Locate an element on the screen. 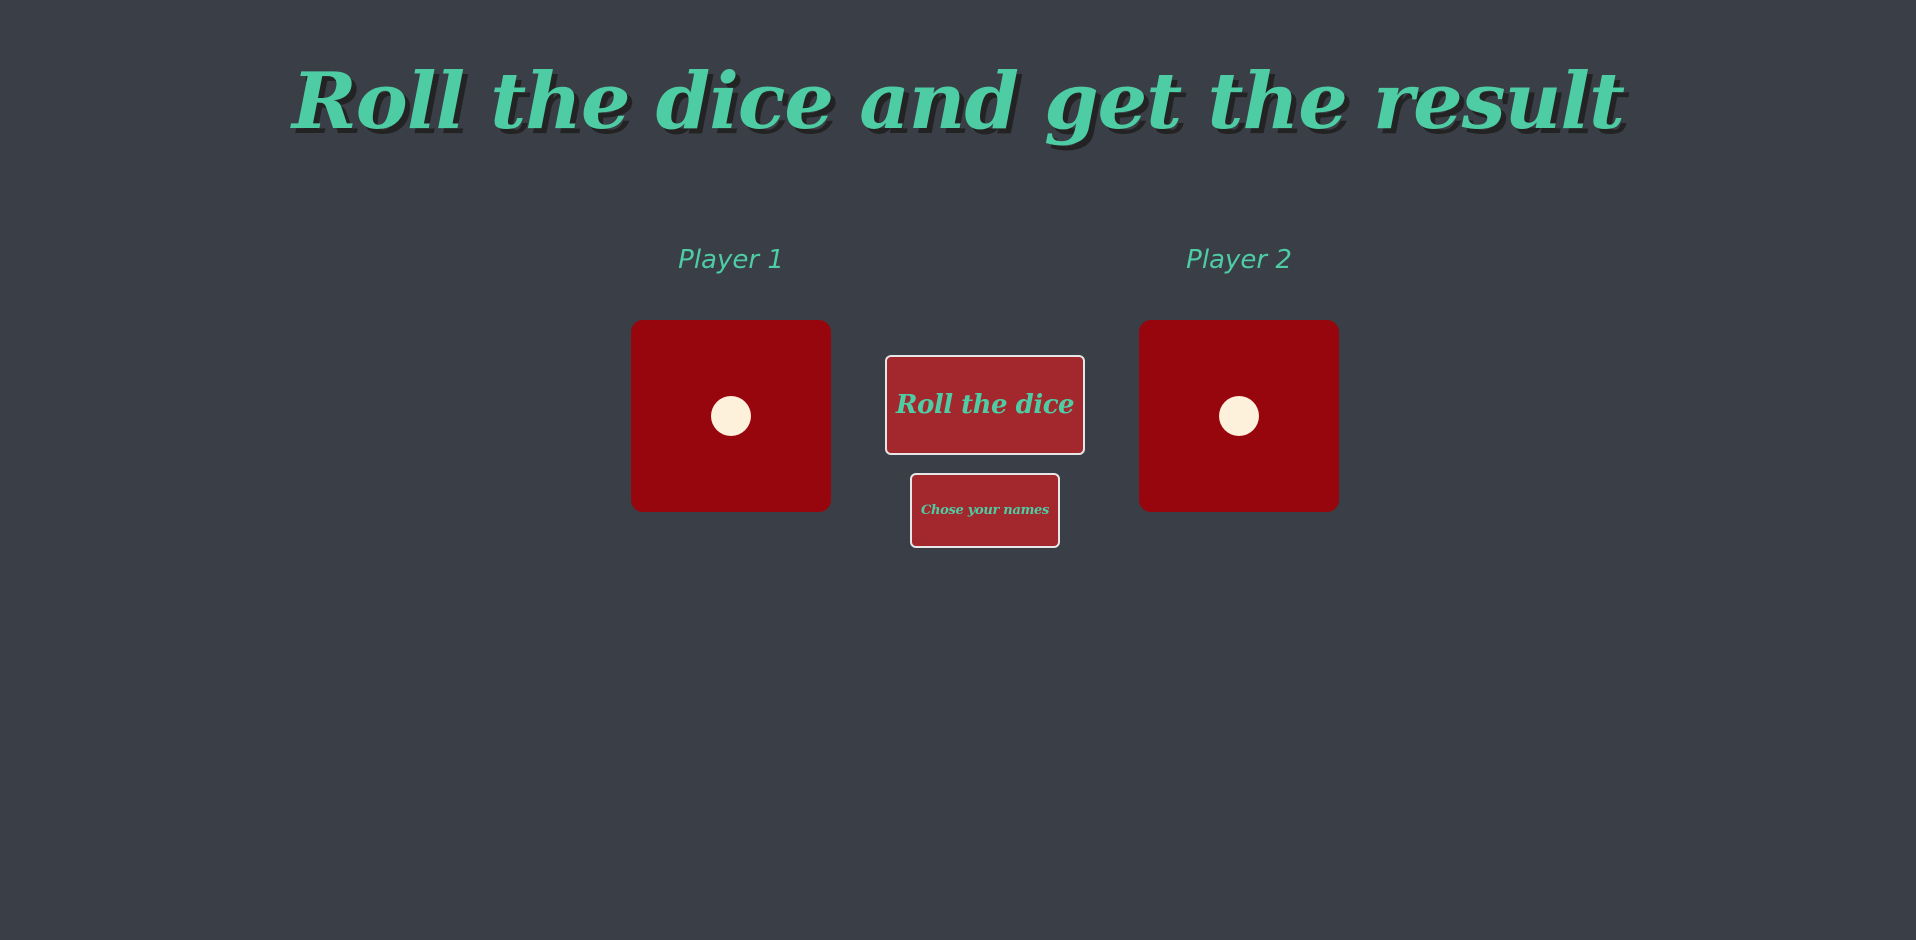  player-1-name: Player 1 is located at coordinates (731, 260).